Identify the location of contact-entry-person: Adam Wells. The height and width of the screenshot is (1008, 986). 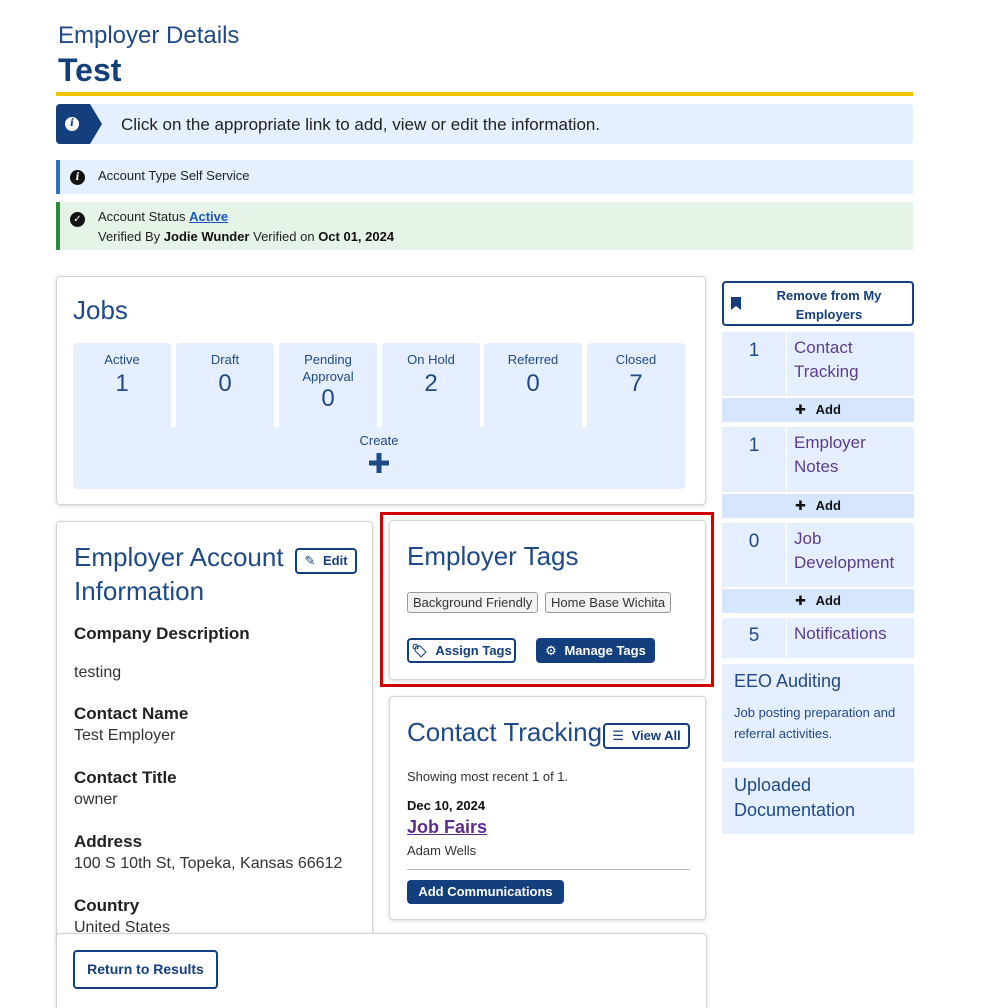
(442, 850).